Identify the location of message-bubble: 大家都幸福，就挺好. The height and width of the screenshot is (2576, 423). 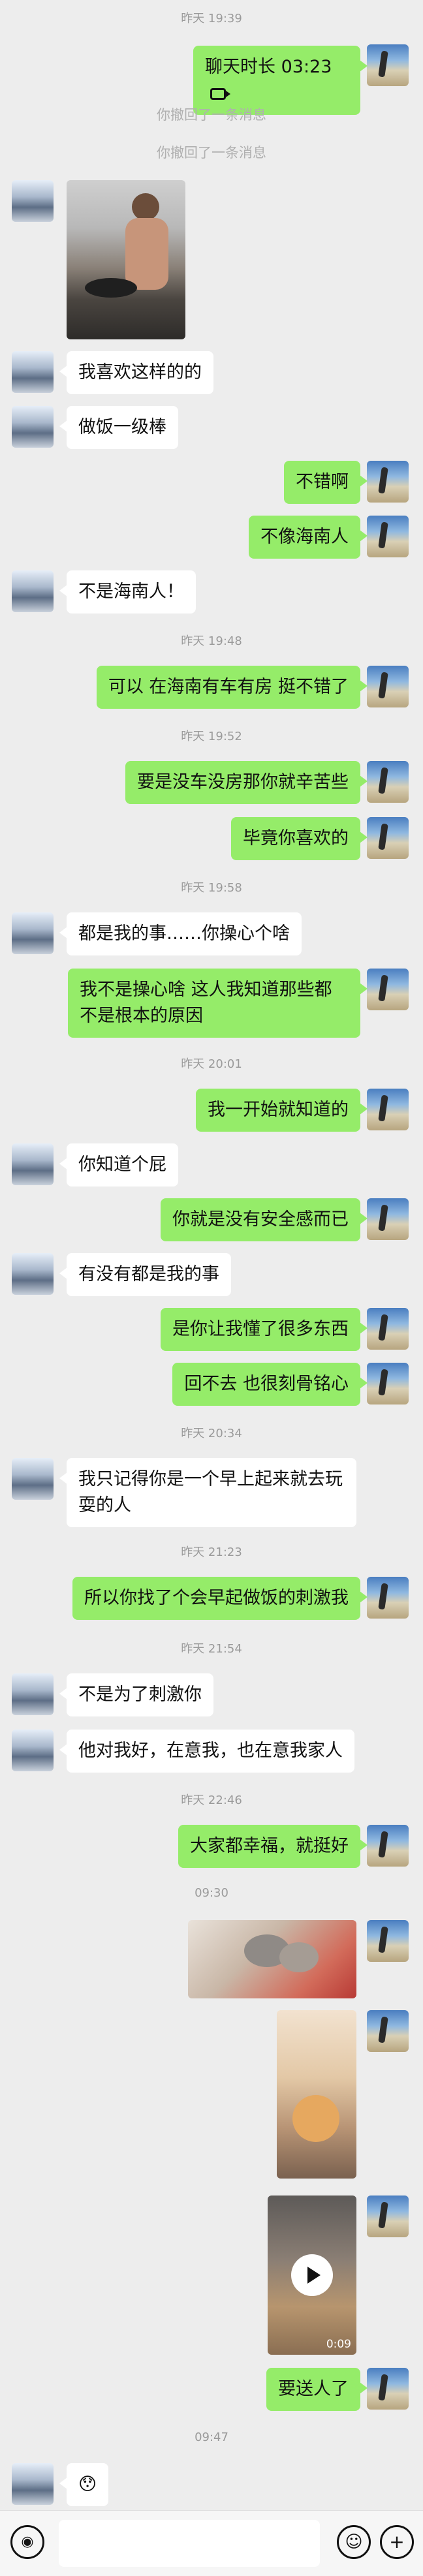
(273, 1846).